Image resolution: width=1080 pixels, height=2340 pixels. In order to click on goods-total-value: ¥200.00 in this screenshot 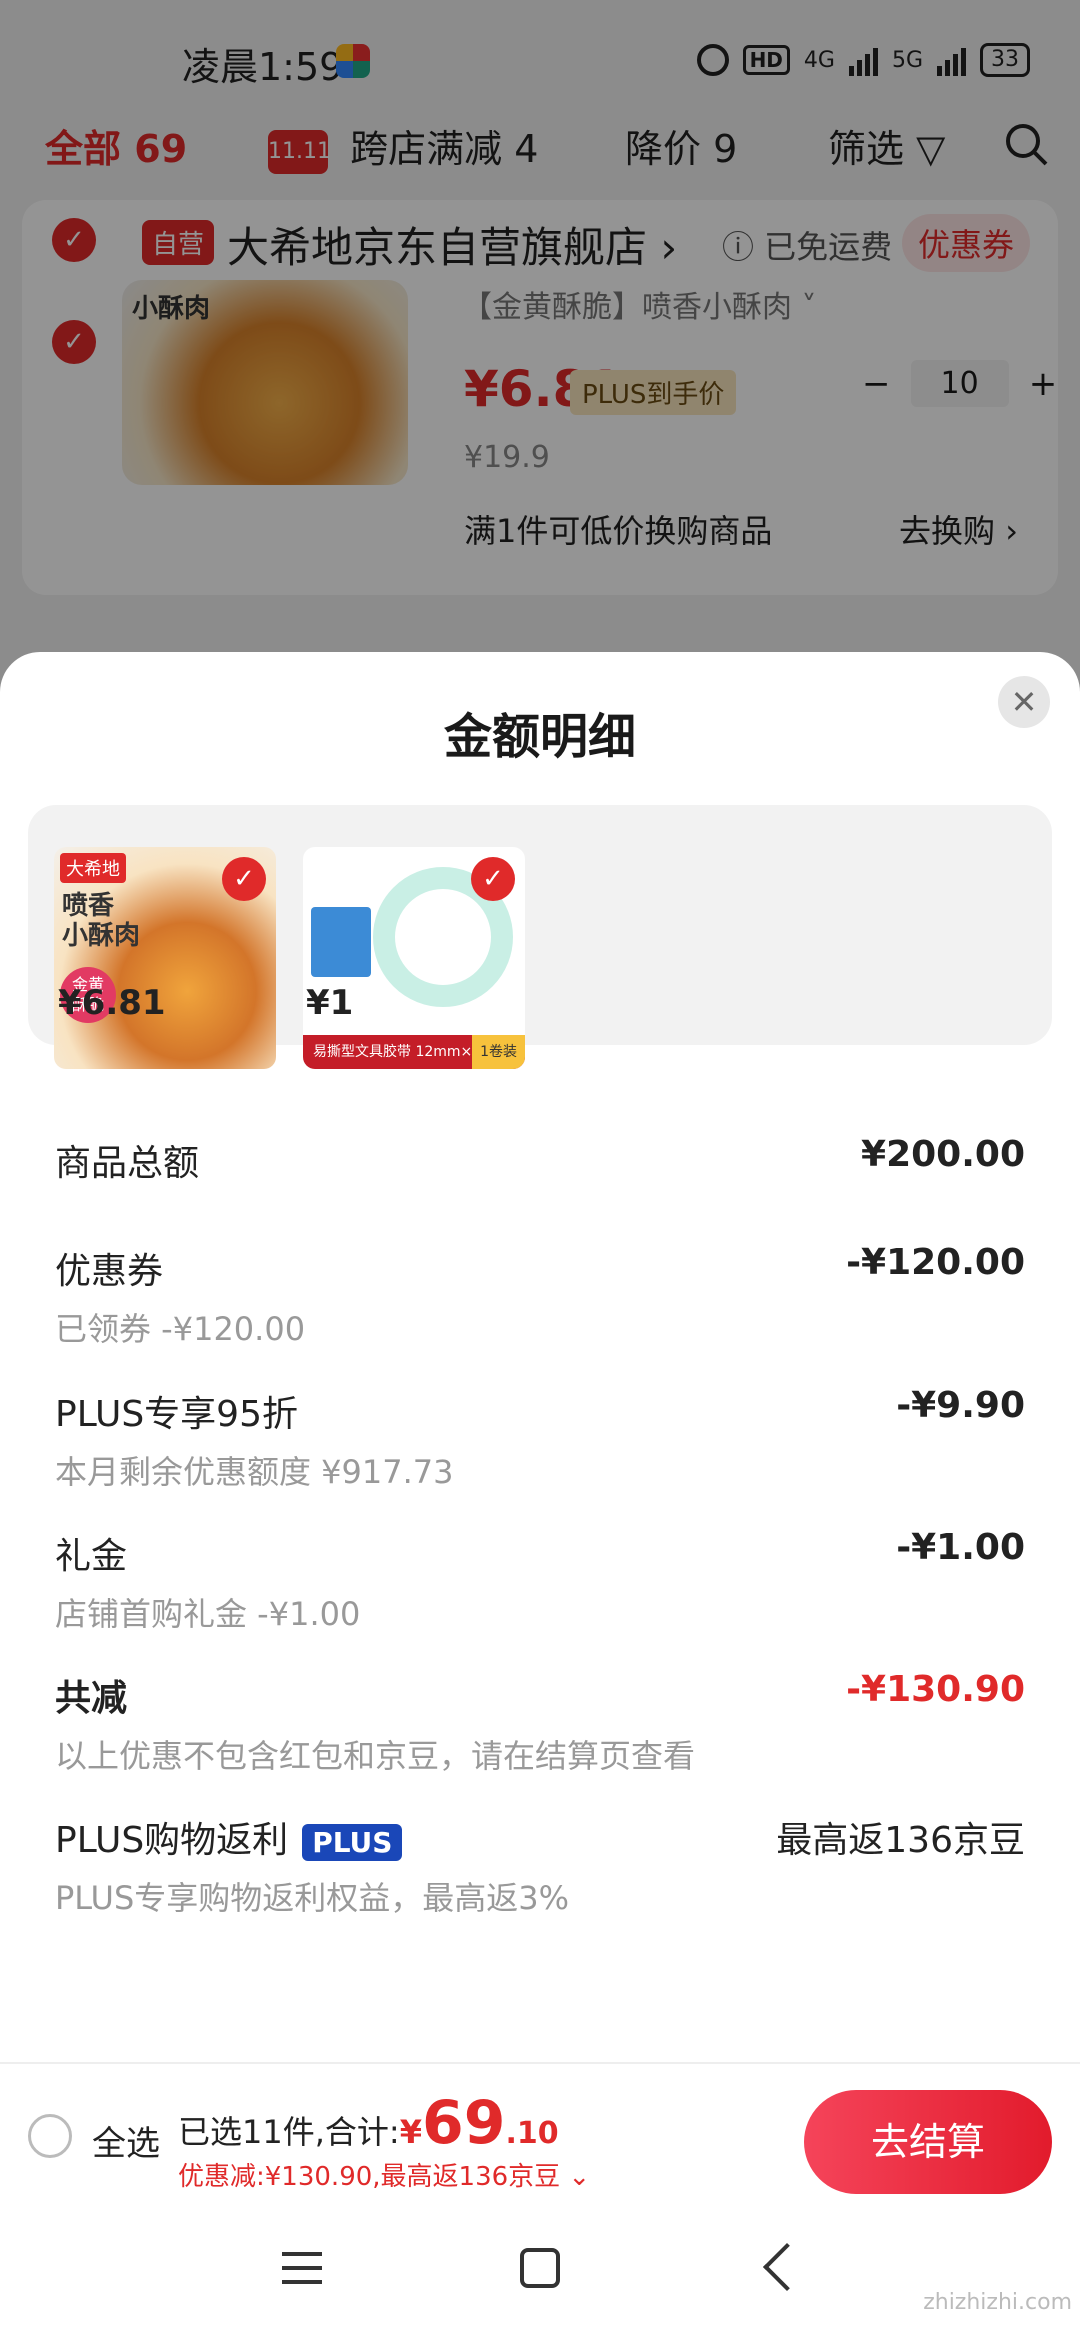, I will do `click(943, 1154)`.